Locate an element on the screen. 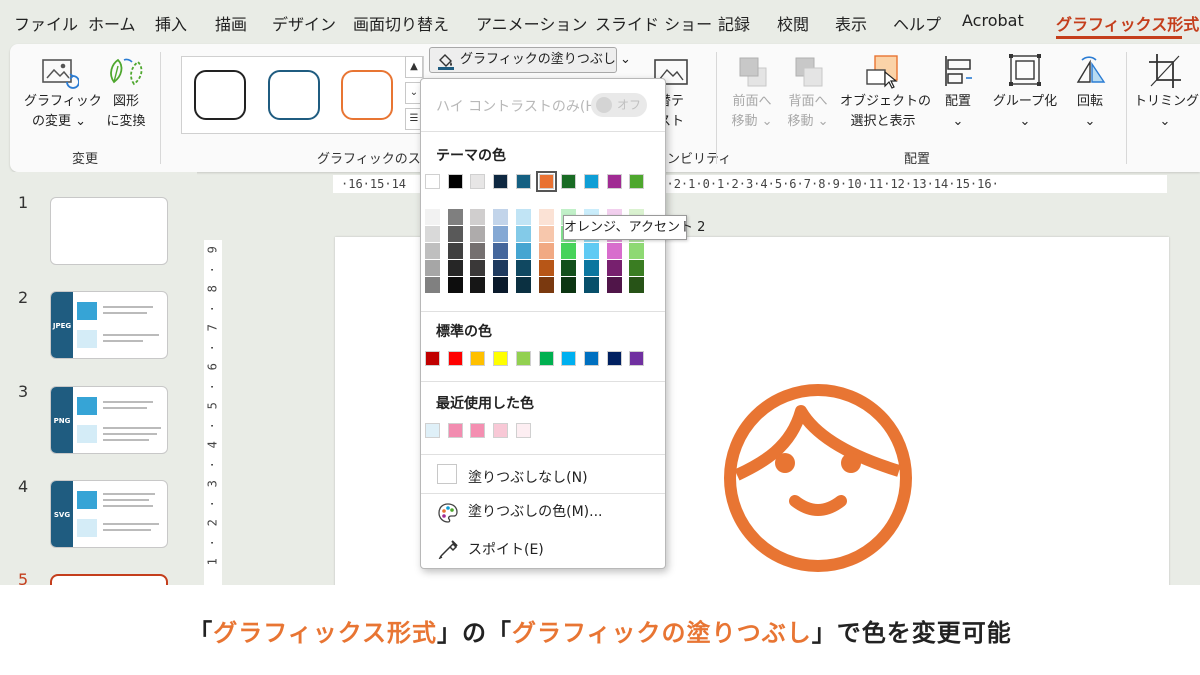 The width and height of the screenshot is (1200, 675). tab-transitions: 画面切り替え is located at coordinates (401, 23).